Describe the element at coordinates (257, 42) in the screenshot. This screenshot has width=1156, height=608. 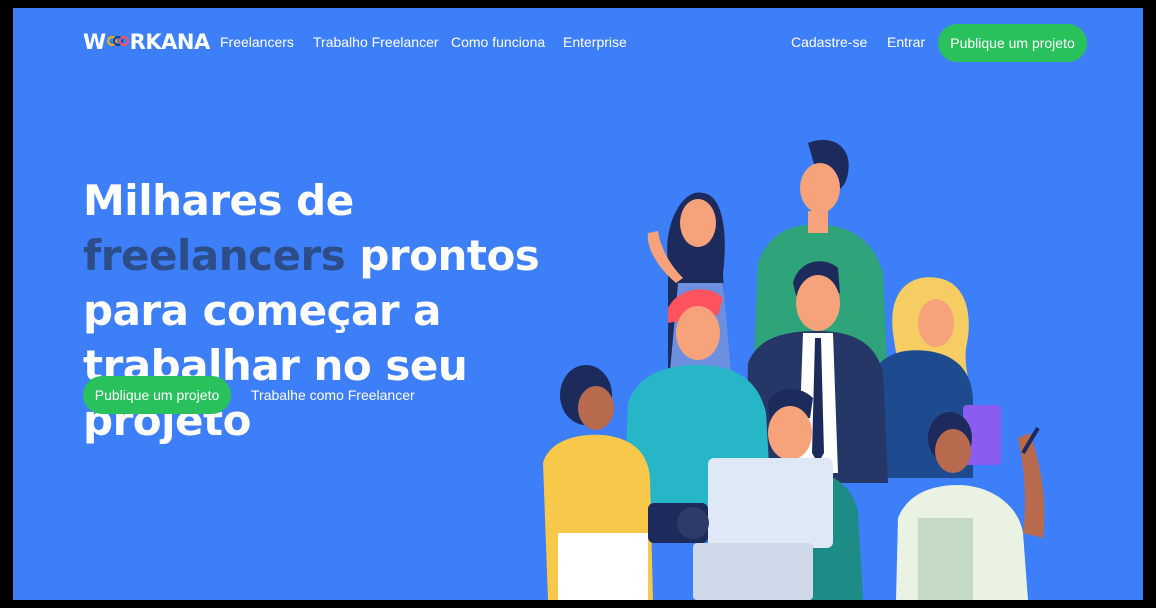
I see `nav-link-freelancers: Freelancers` at that location.